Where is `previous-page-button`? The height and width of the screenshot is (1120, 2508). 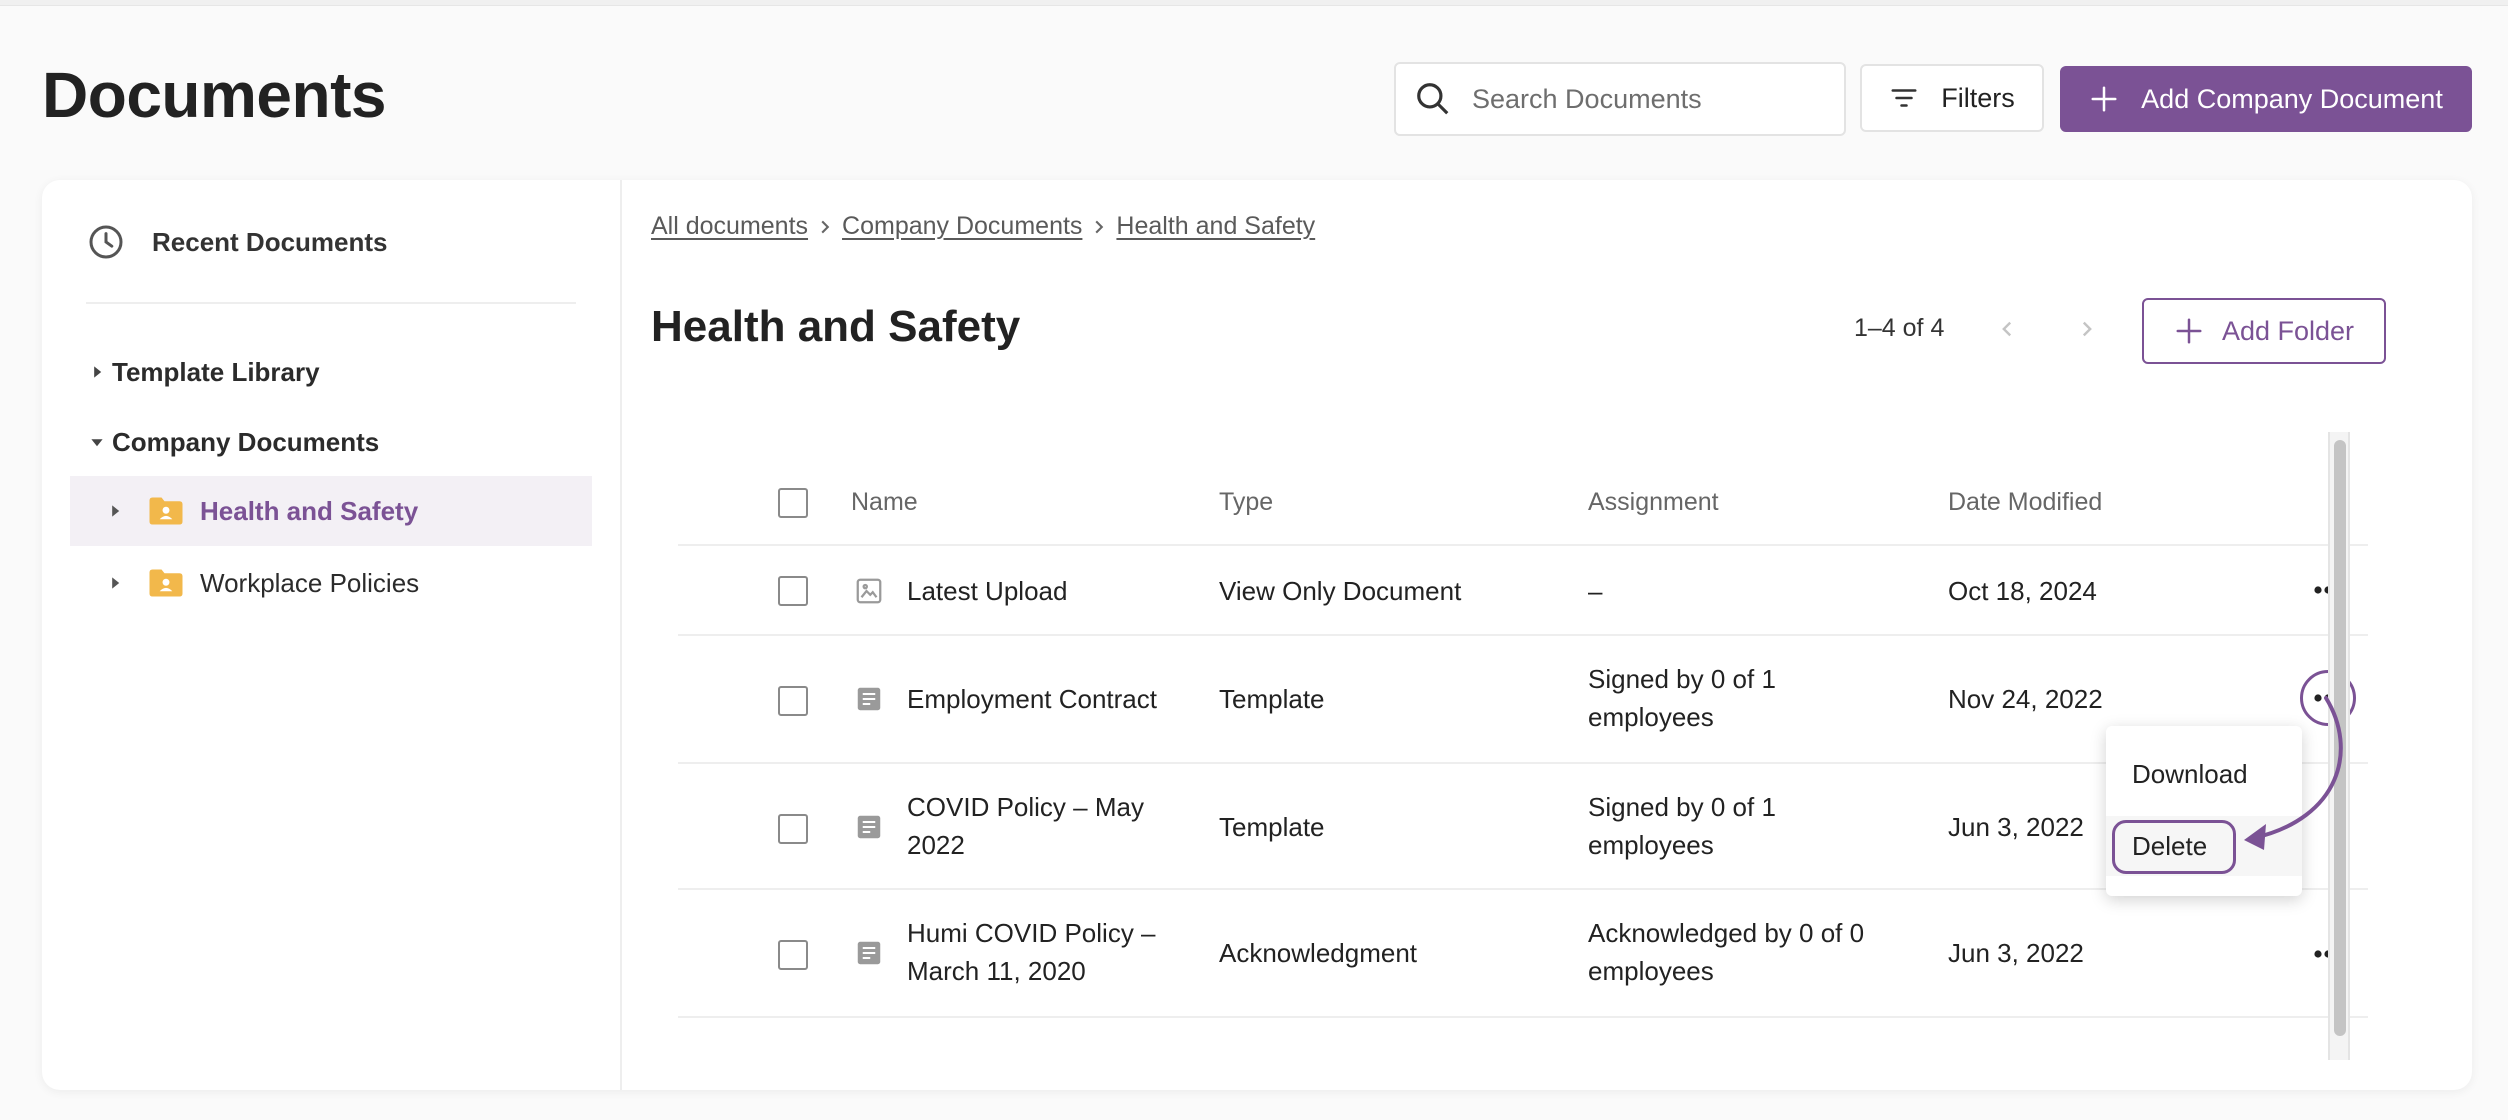
previous-page-button is located at coordinates (2007, 329).